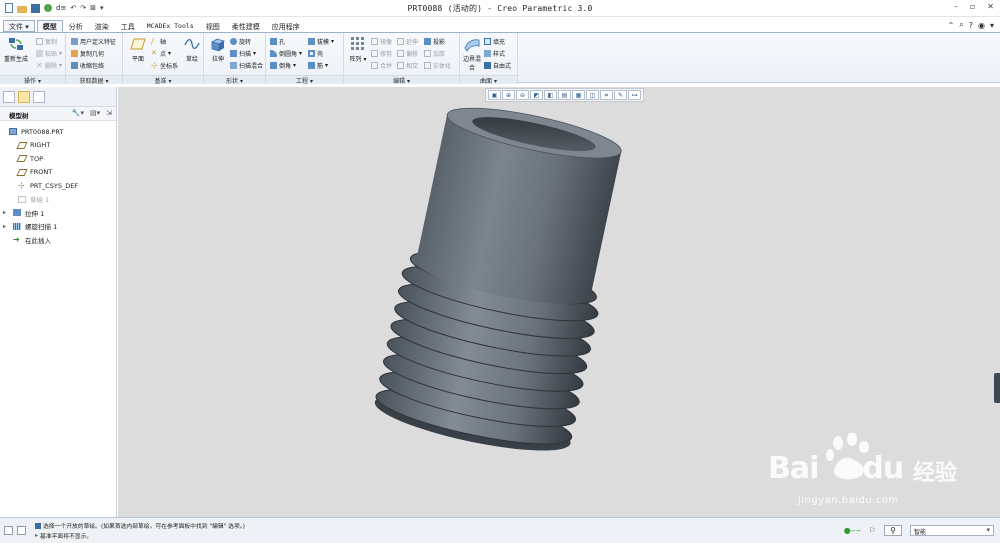 The image size is (1000, 543). What do you see at coordinates (893, 530) in the screenshot?
I see `find-icon: ⚲` at bounding box center [893, 530].